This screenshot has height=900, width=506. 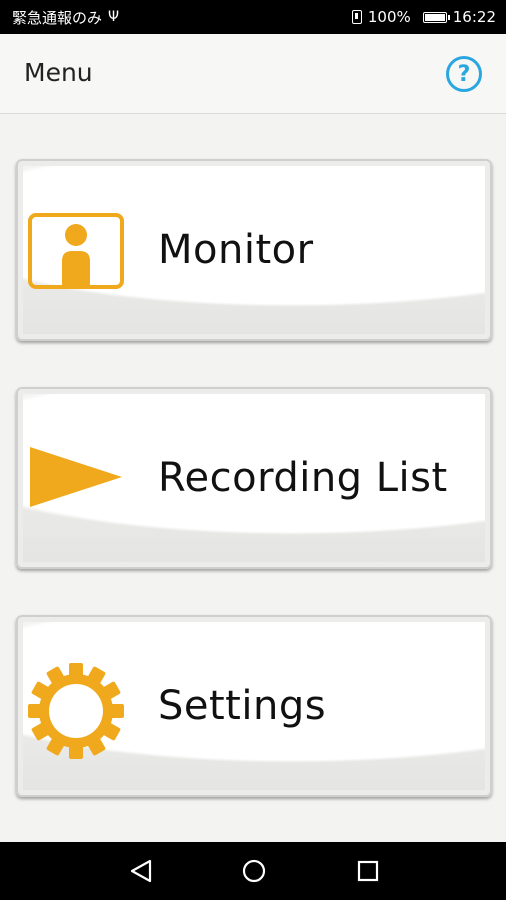 What do you see at coordinates (253, 17) in the screenshot?
I see `status-bar: 緊急通報のみ Ψ 100% 16:22` at bounding box center [253, 17].